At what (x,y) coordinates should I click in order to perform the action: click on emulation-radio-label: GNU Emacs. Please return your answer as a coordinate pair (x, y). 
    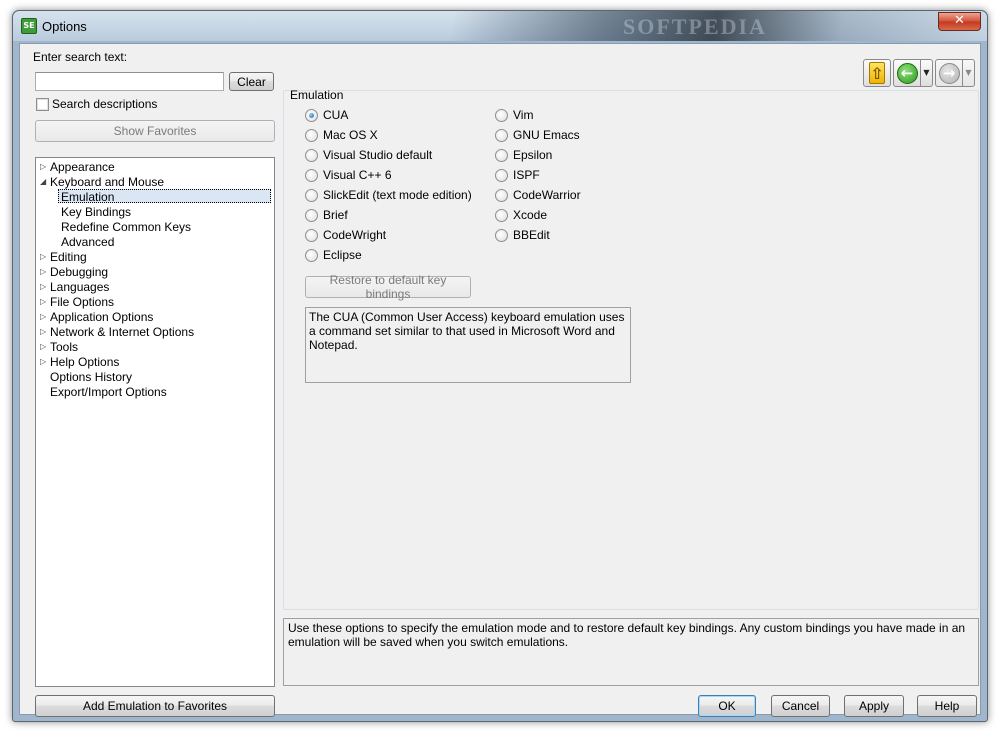
    Looking at the image, I should click on (546, 135).